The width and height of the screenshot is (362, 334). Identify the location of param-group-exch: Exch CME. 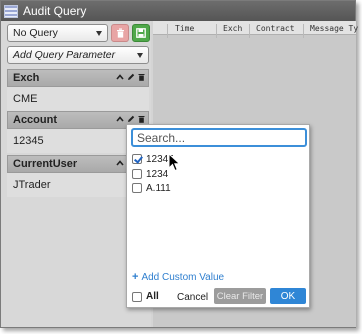
(78, 90).